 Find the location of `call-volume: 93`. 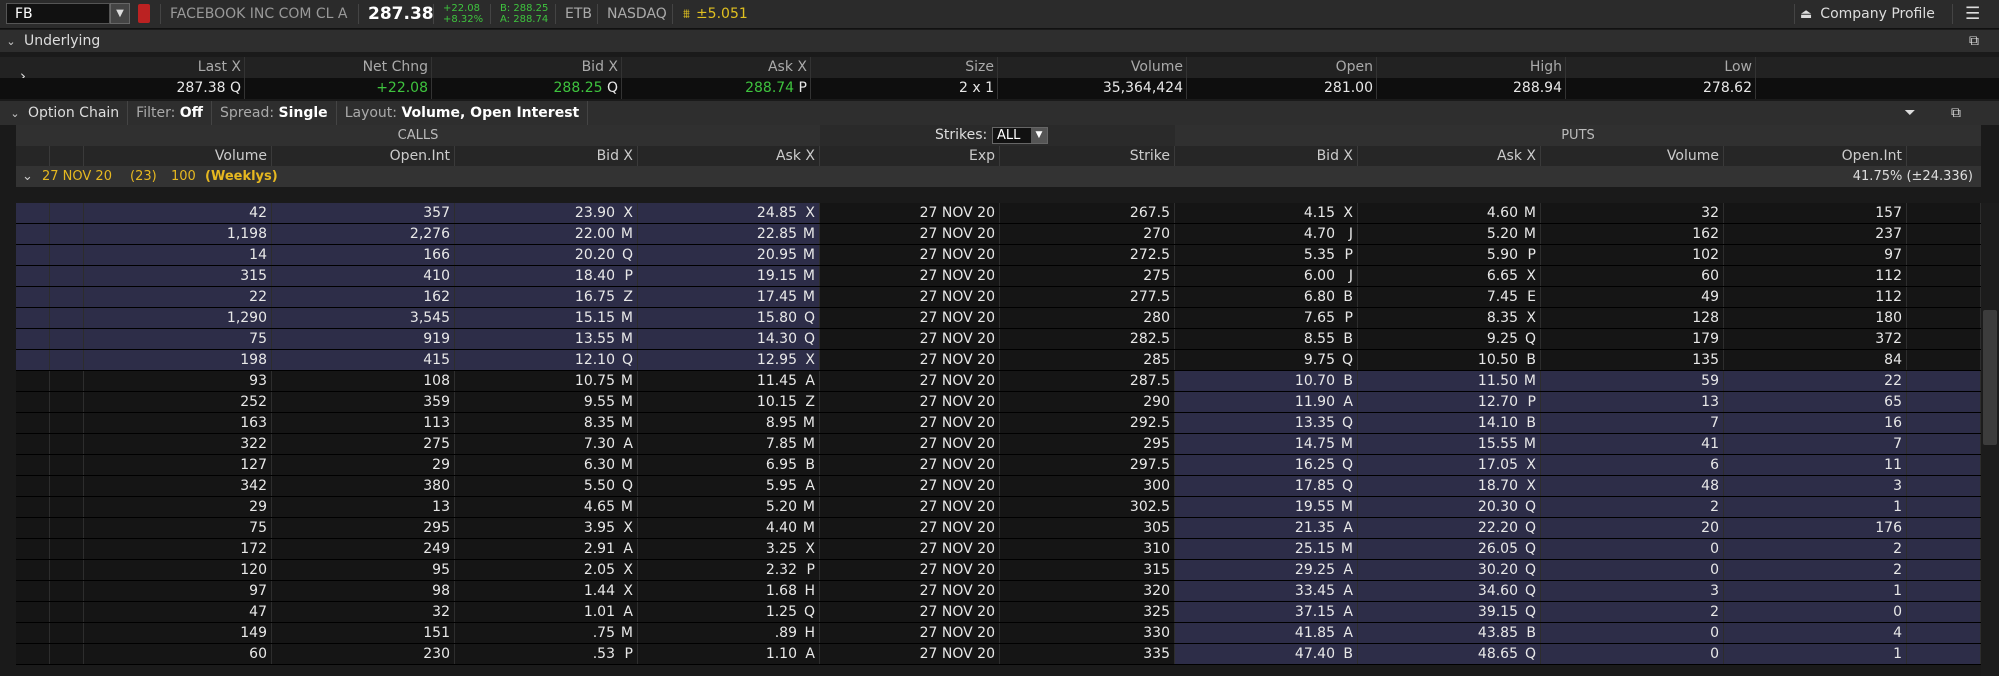

call-volume: 93 is located at coordinates (178, 381).